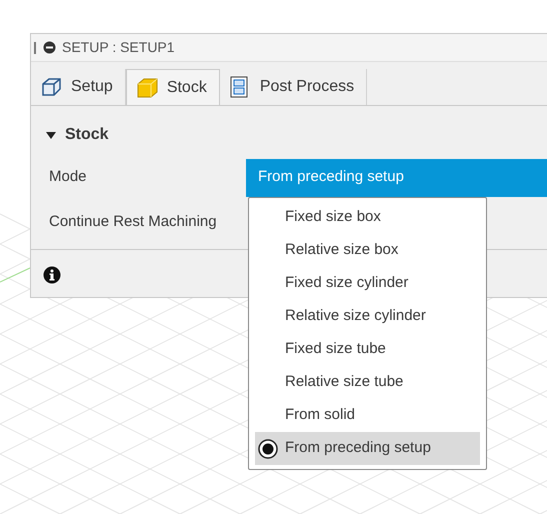 The width and height of the screenshot is (547, 514). What do you see at coordinates (35, 47) in the screenshot?
I see `grip-icon` at bounding box center [35, 47].